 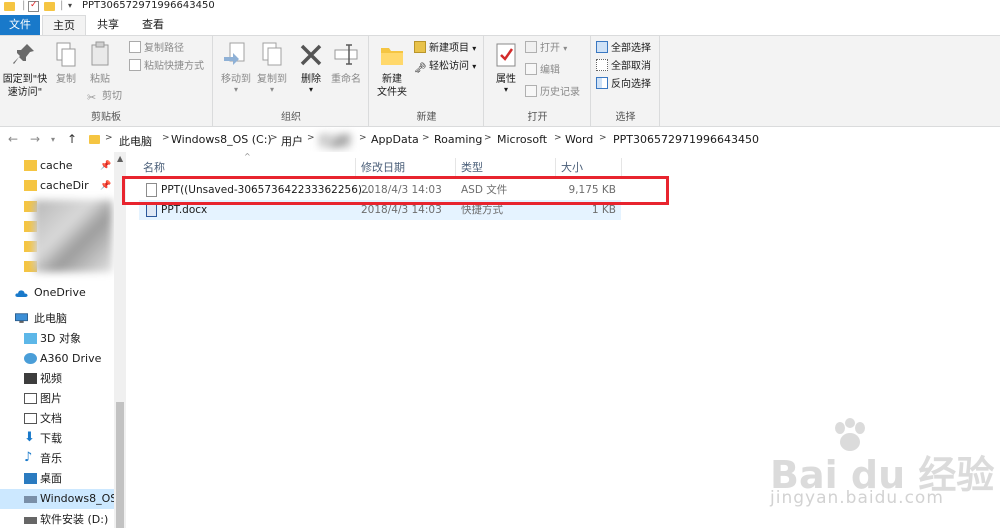 What do you see at coordinates (395, 190) in the screenshot?
I see `highlight-box` at bounding box center [395, 190].